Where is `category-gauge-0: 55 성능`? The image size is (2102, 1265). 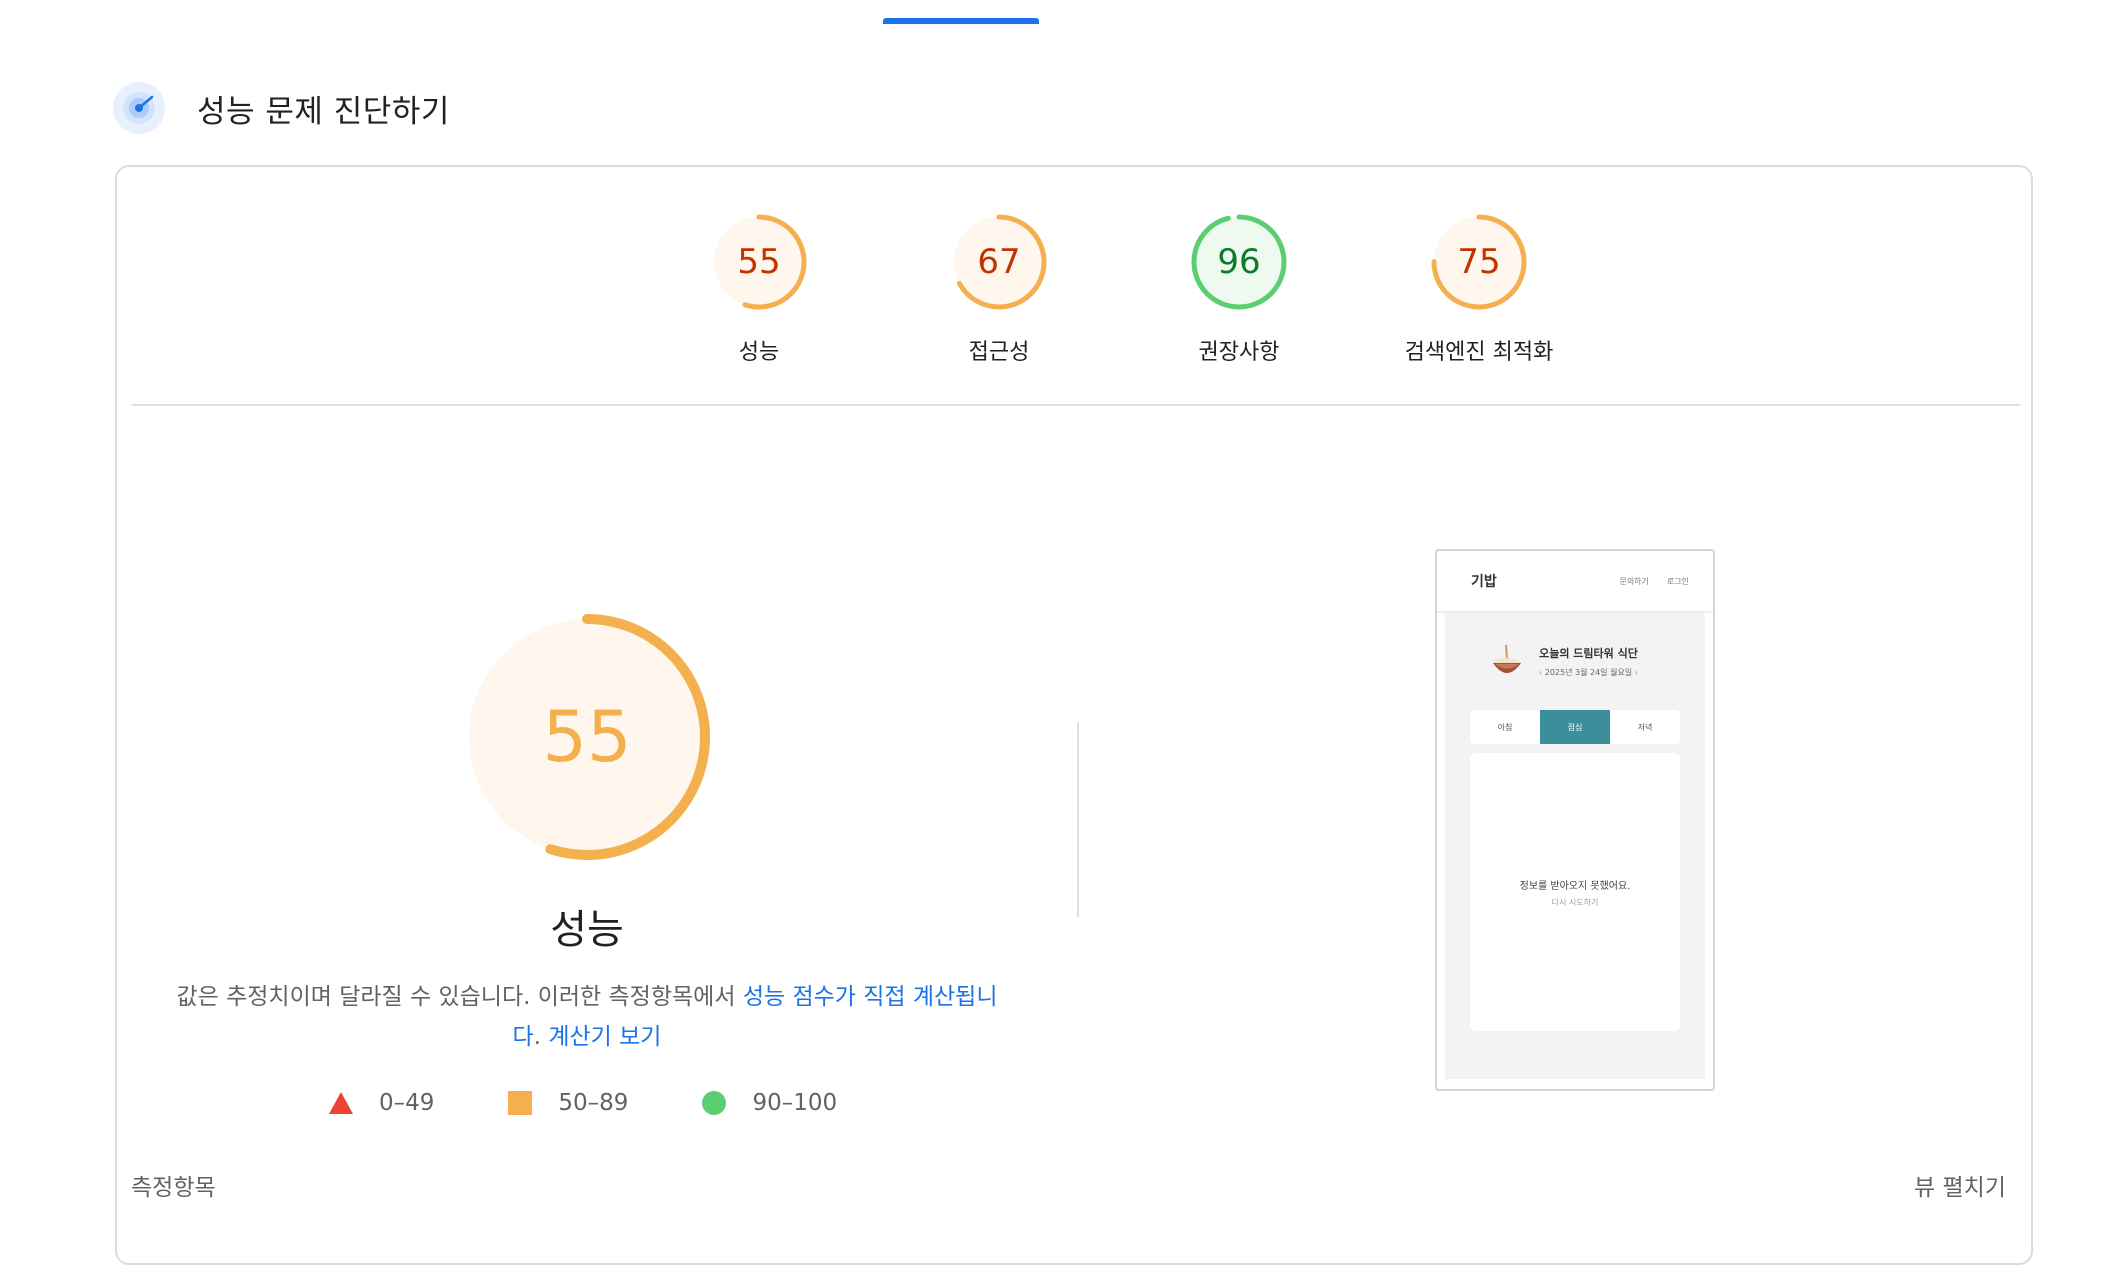 category-gauge-0: 55 성능 is located at coordinates (759, 289).